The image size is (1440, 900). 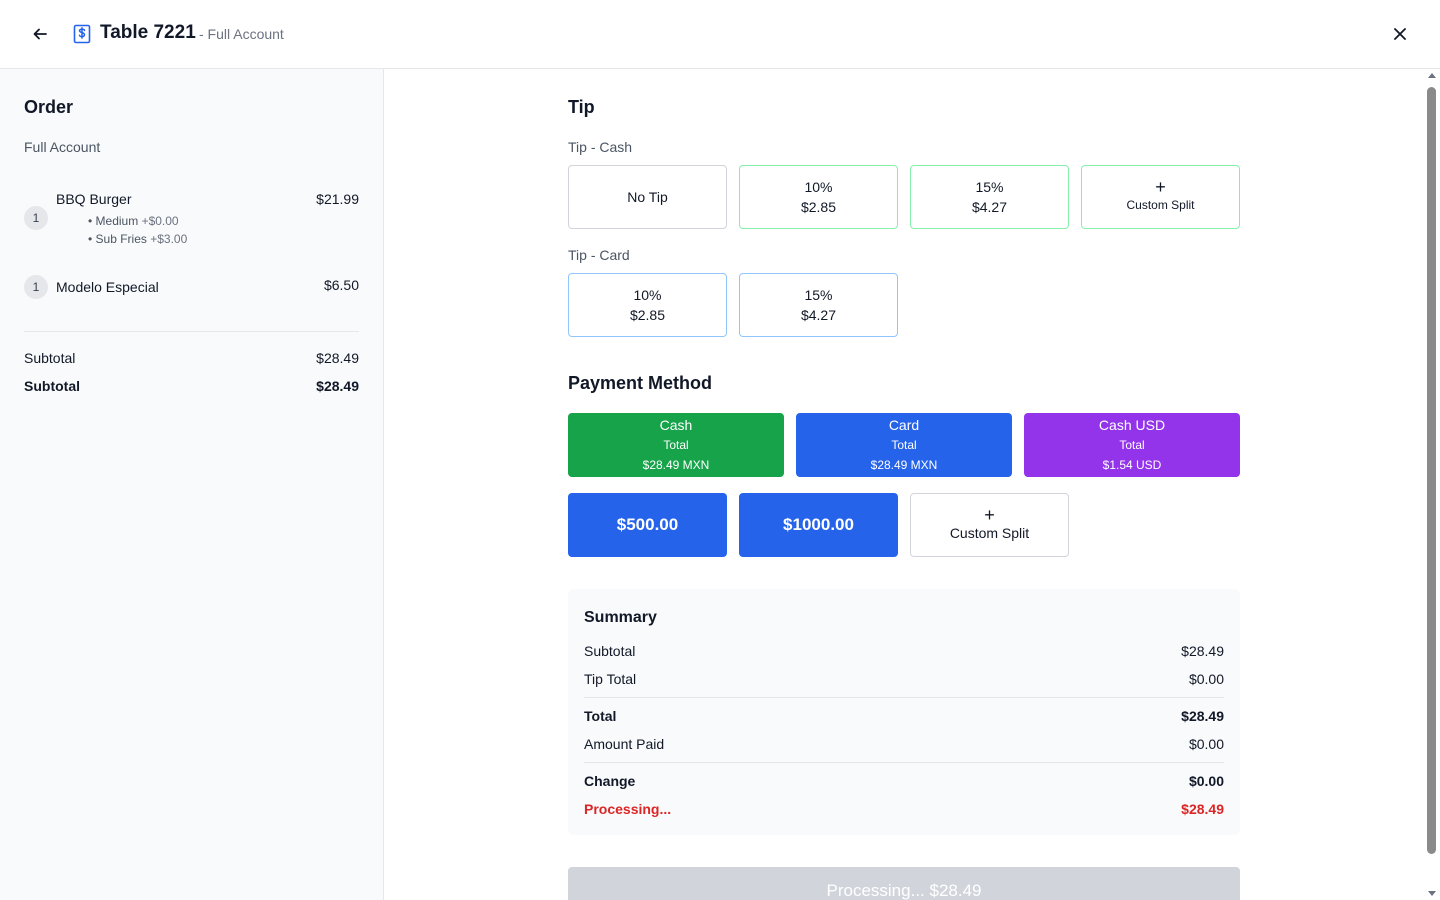 I want to click on item-modifier: • Sub Fries +$3.00, so click(x=137, y=239).